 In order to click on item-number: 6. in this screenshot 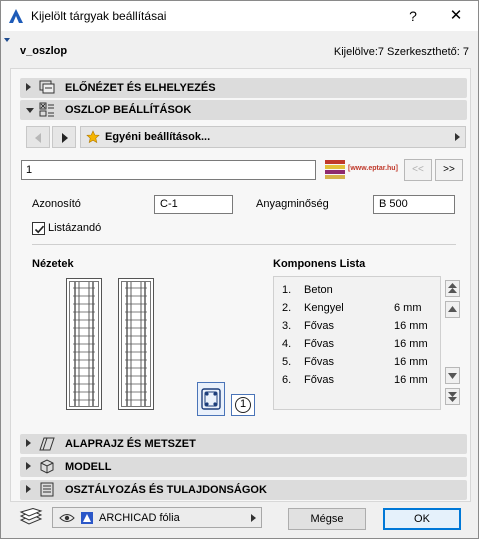, I will do `click(287, 380)`.